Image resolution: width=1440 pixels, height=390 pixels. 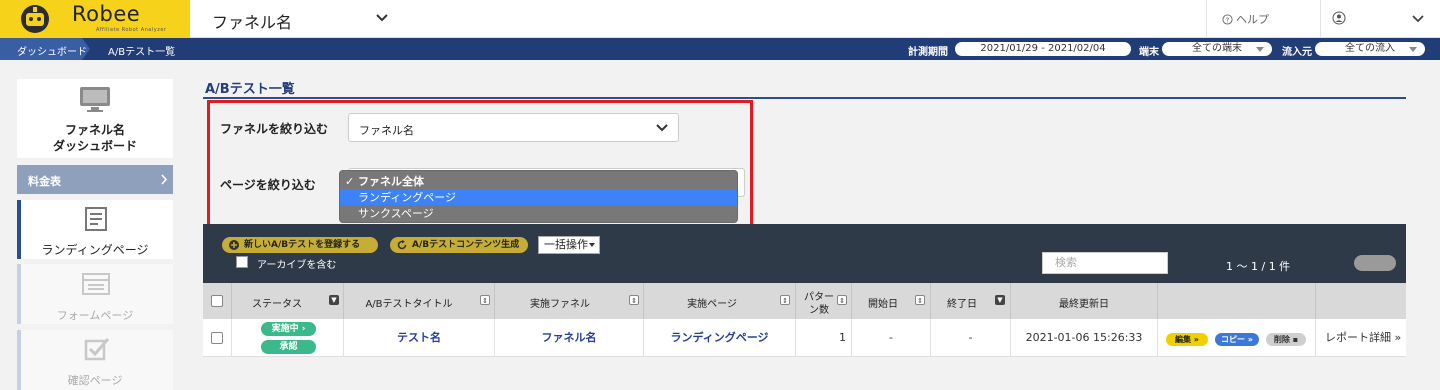 I want to click on status-approved-badge: 承認, so click(x=288, y=347).